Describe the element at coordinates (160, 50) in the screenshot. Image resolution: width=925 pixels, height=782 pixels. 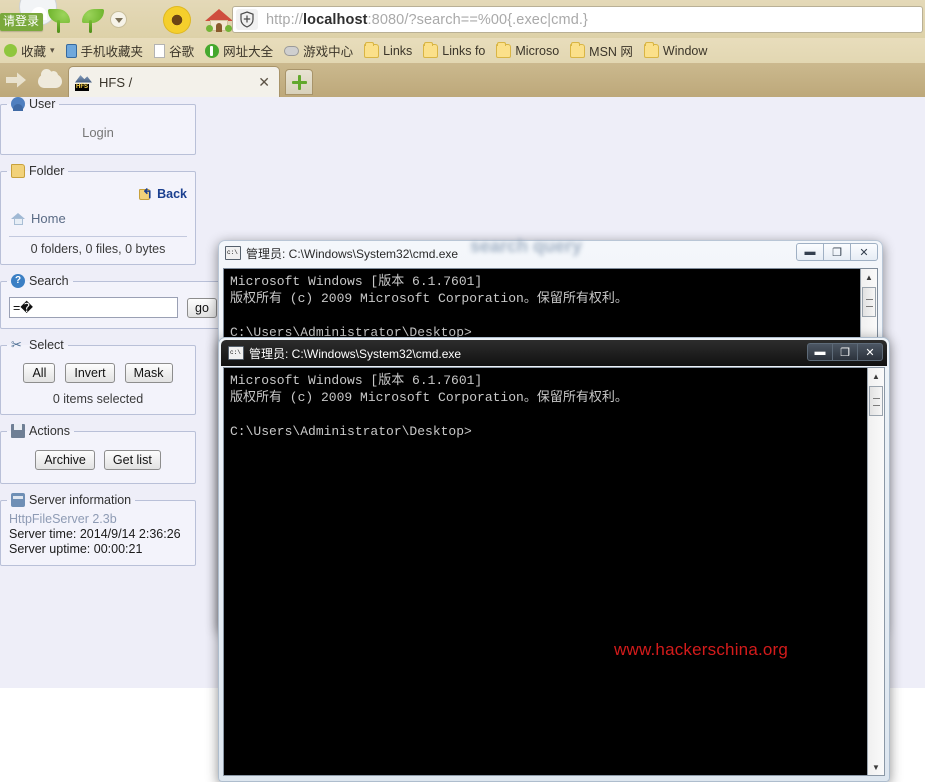
I see `page-icon` at that location.